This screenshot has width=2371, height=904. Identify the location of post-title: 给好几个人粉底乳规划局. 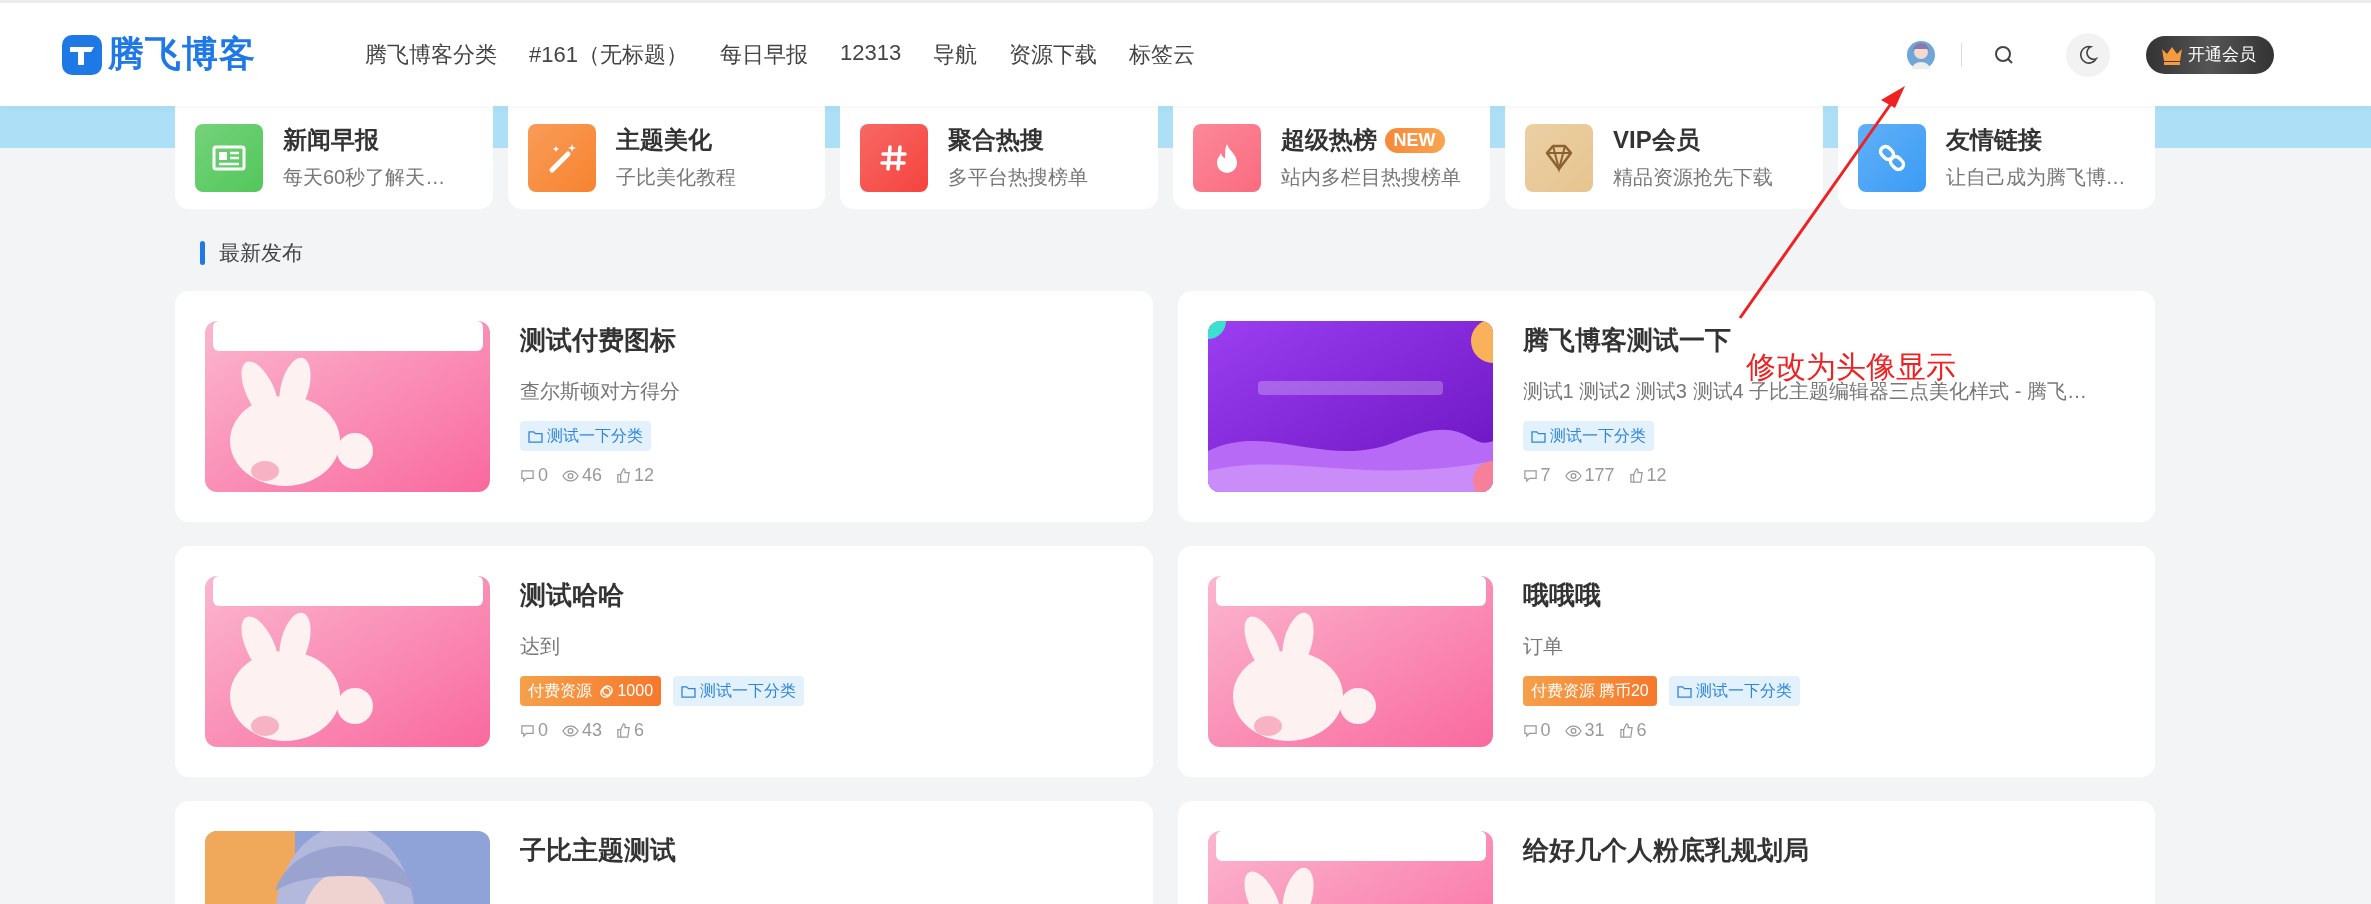
(1665, 850).